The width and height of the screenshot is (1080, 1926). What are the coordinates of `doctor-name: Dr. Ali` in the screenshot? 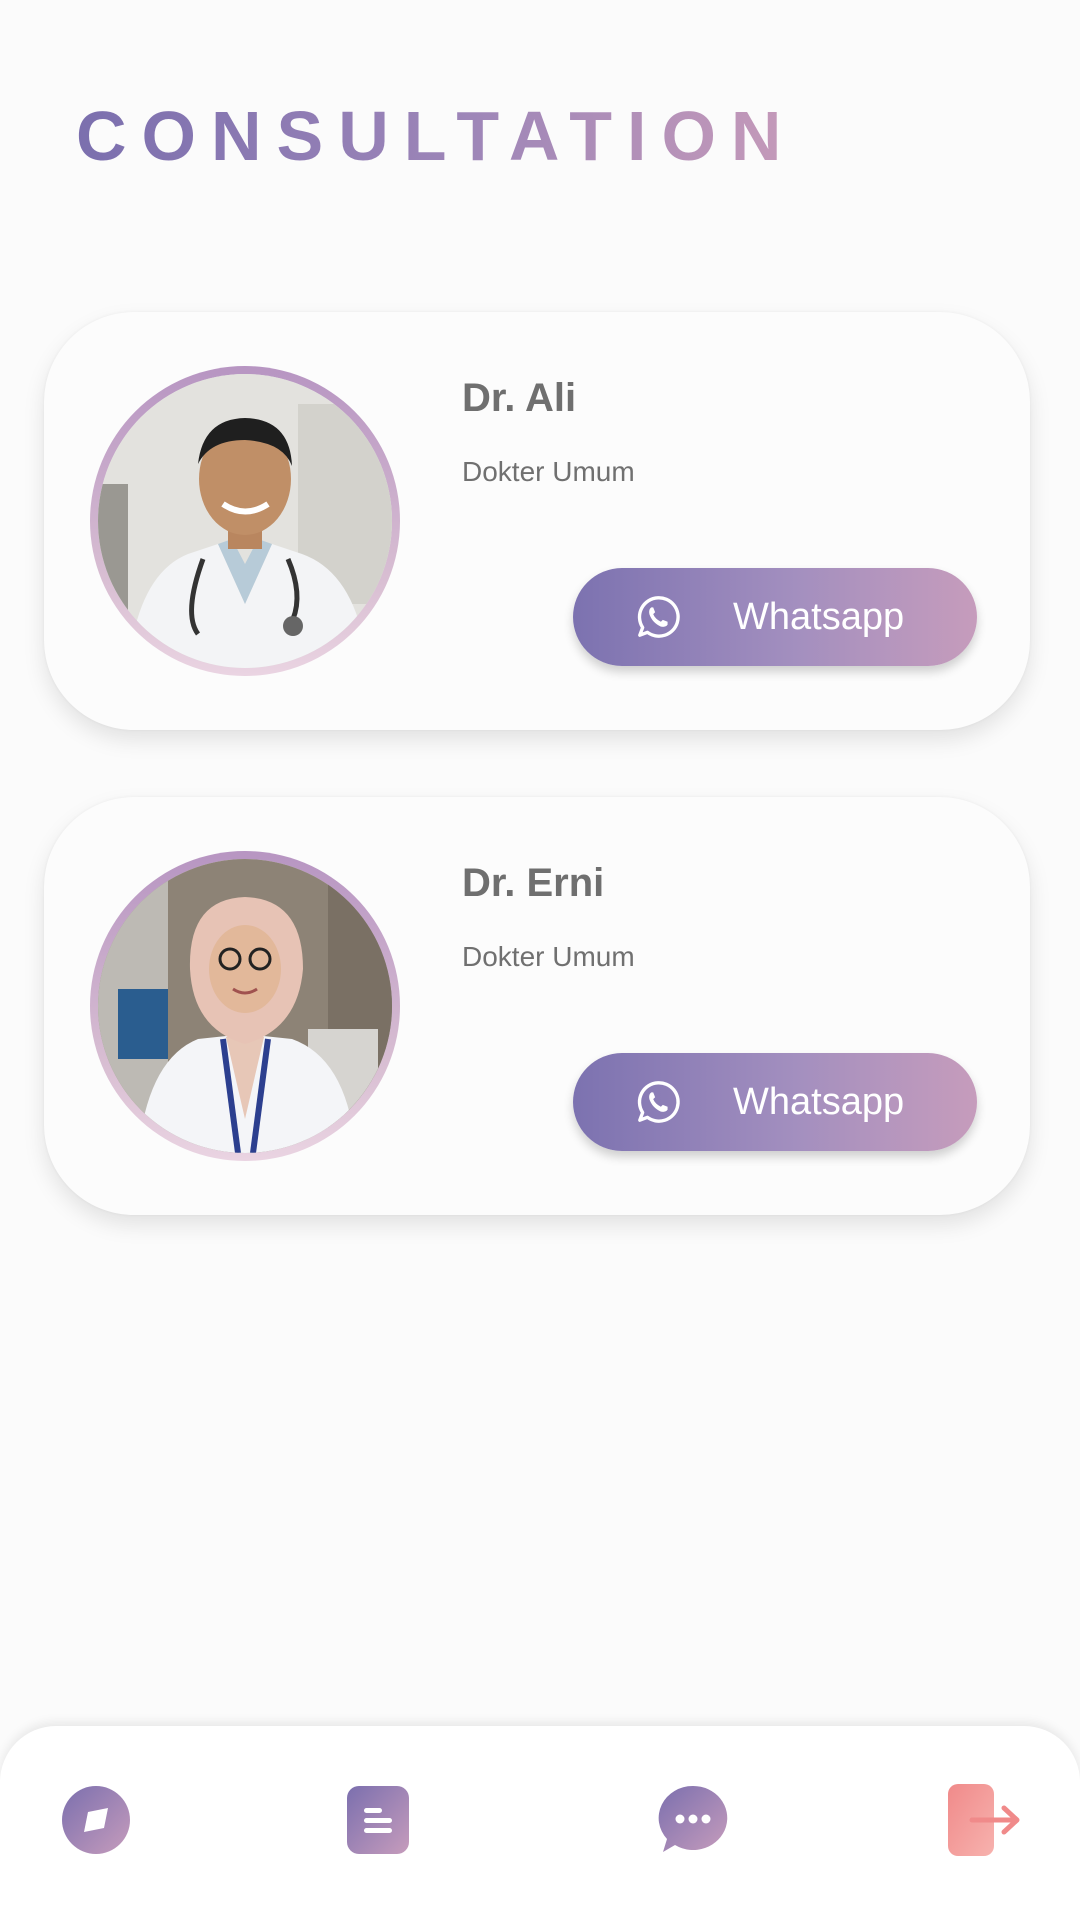 It's located at (519, 398).